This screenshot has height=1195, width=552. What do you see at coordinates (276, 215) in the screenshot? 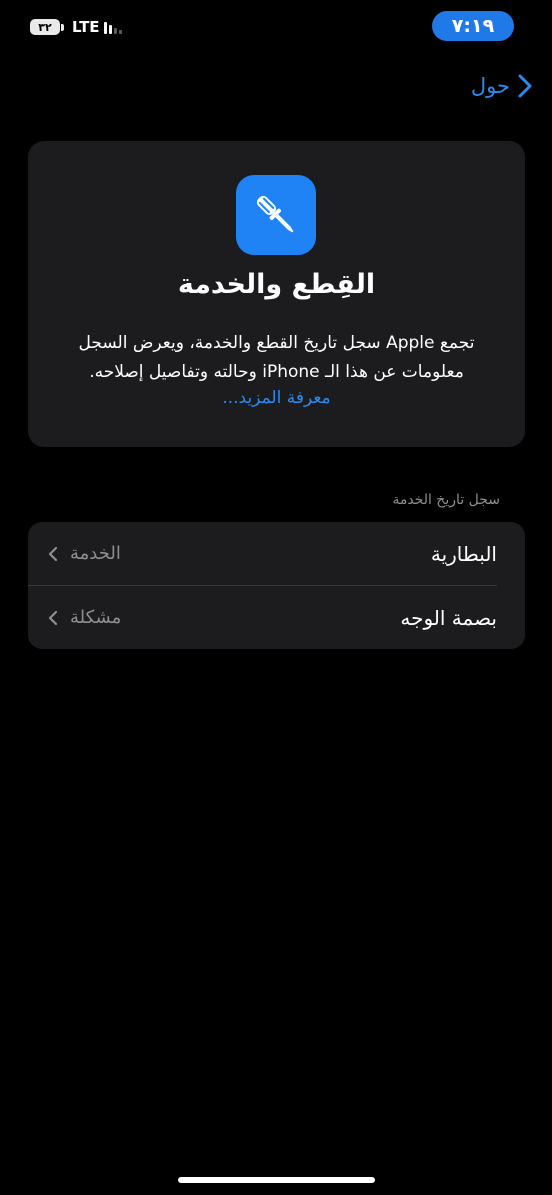
I see `screwdriver-icon` at bounding box center [276, 215].